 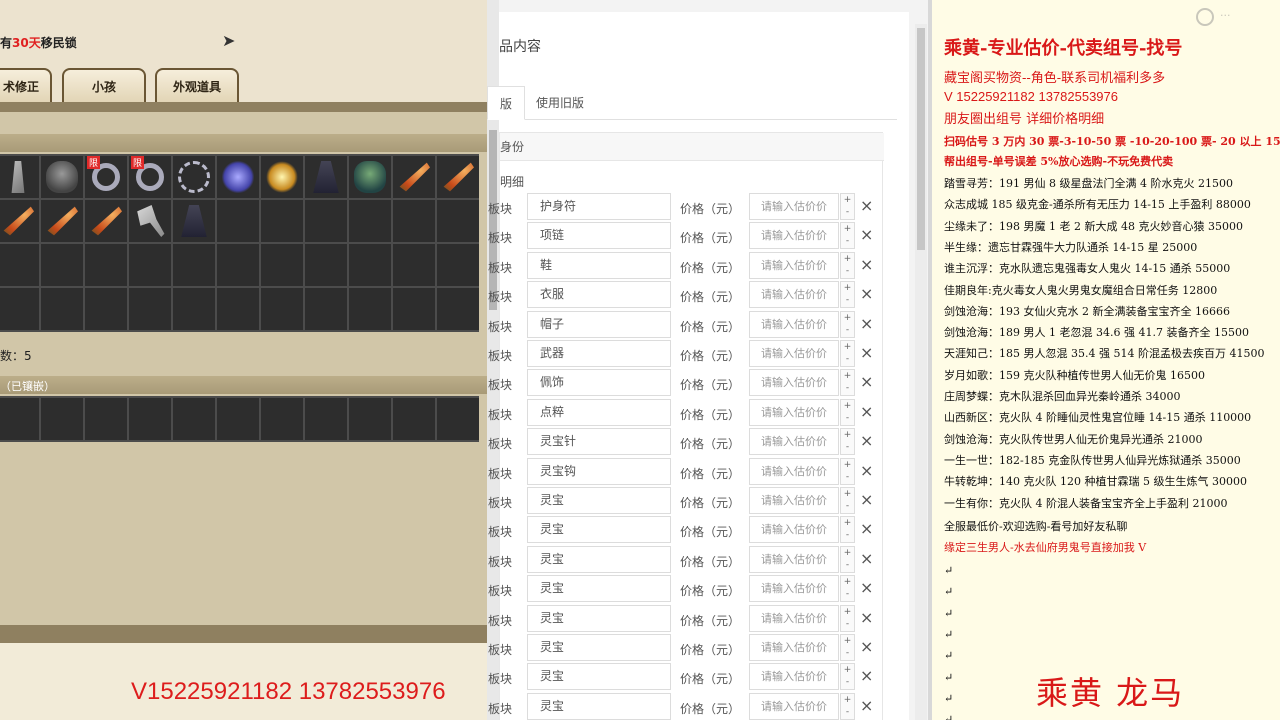 I want to click on part-name-field: 帽子, so click(x=599, y=324).